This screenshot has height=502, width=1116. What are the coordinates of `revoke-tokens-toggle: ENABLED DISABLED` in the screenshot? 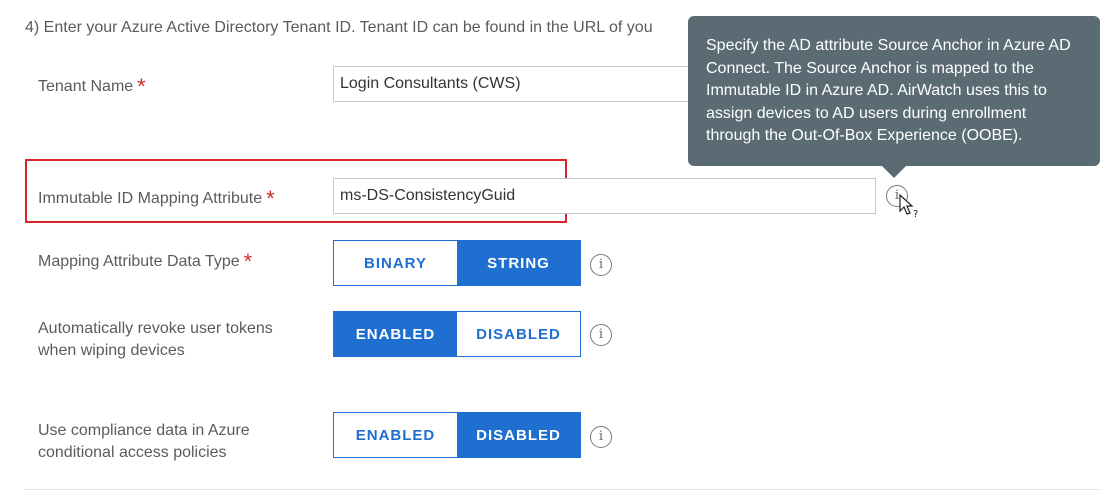 It's located at (457, 334).